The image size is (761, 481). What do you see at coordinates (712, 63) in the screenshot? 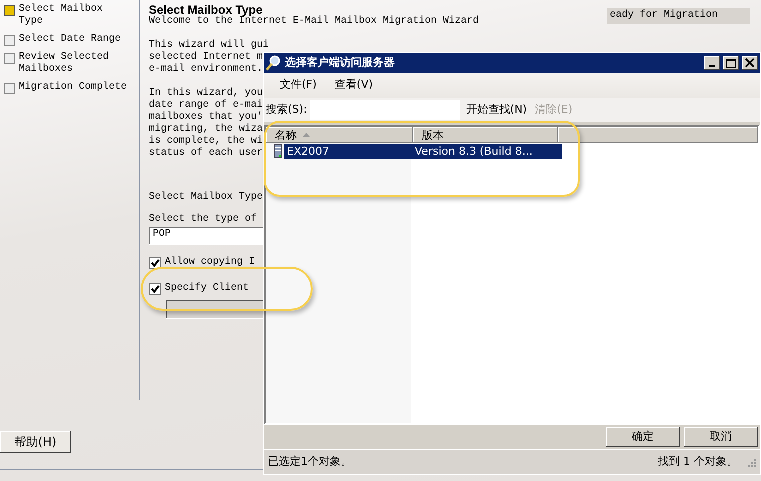
I see `minimize-button` at bounding box center [712, 63].